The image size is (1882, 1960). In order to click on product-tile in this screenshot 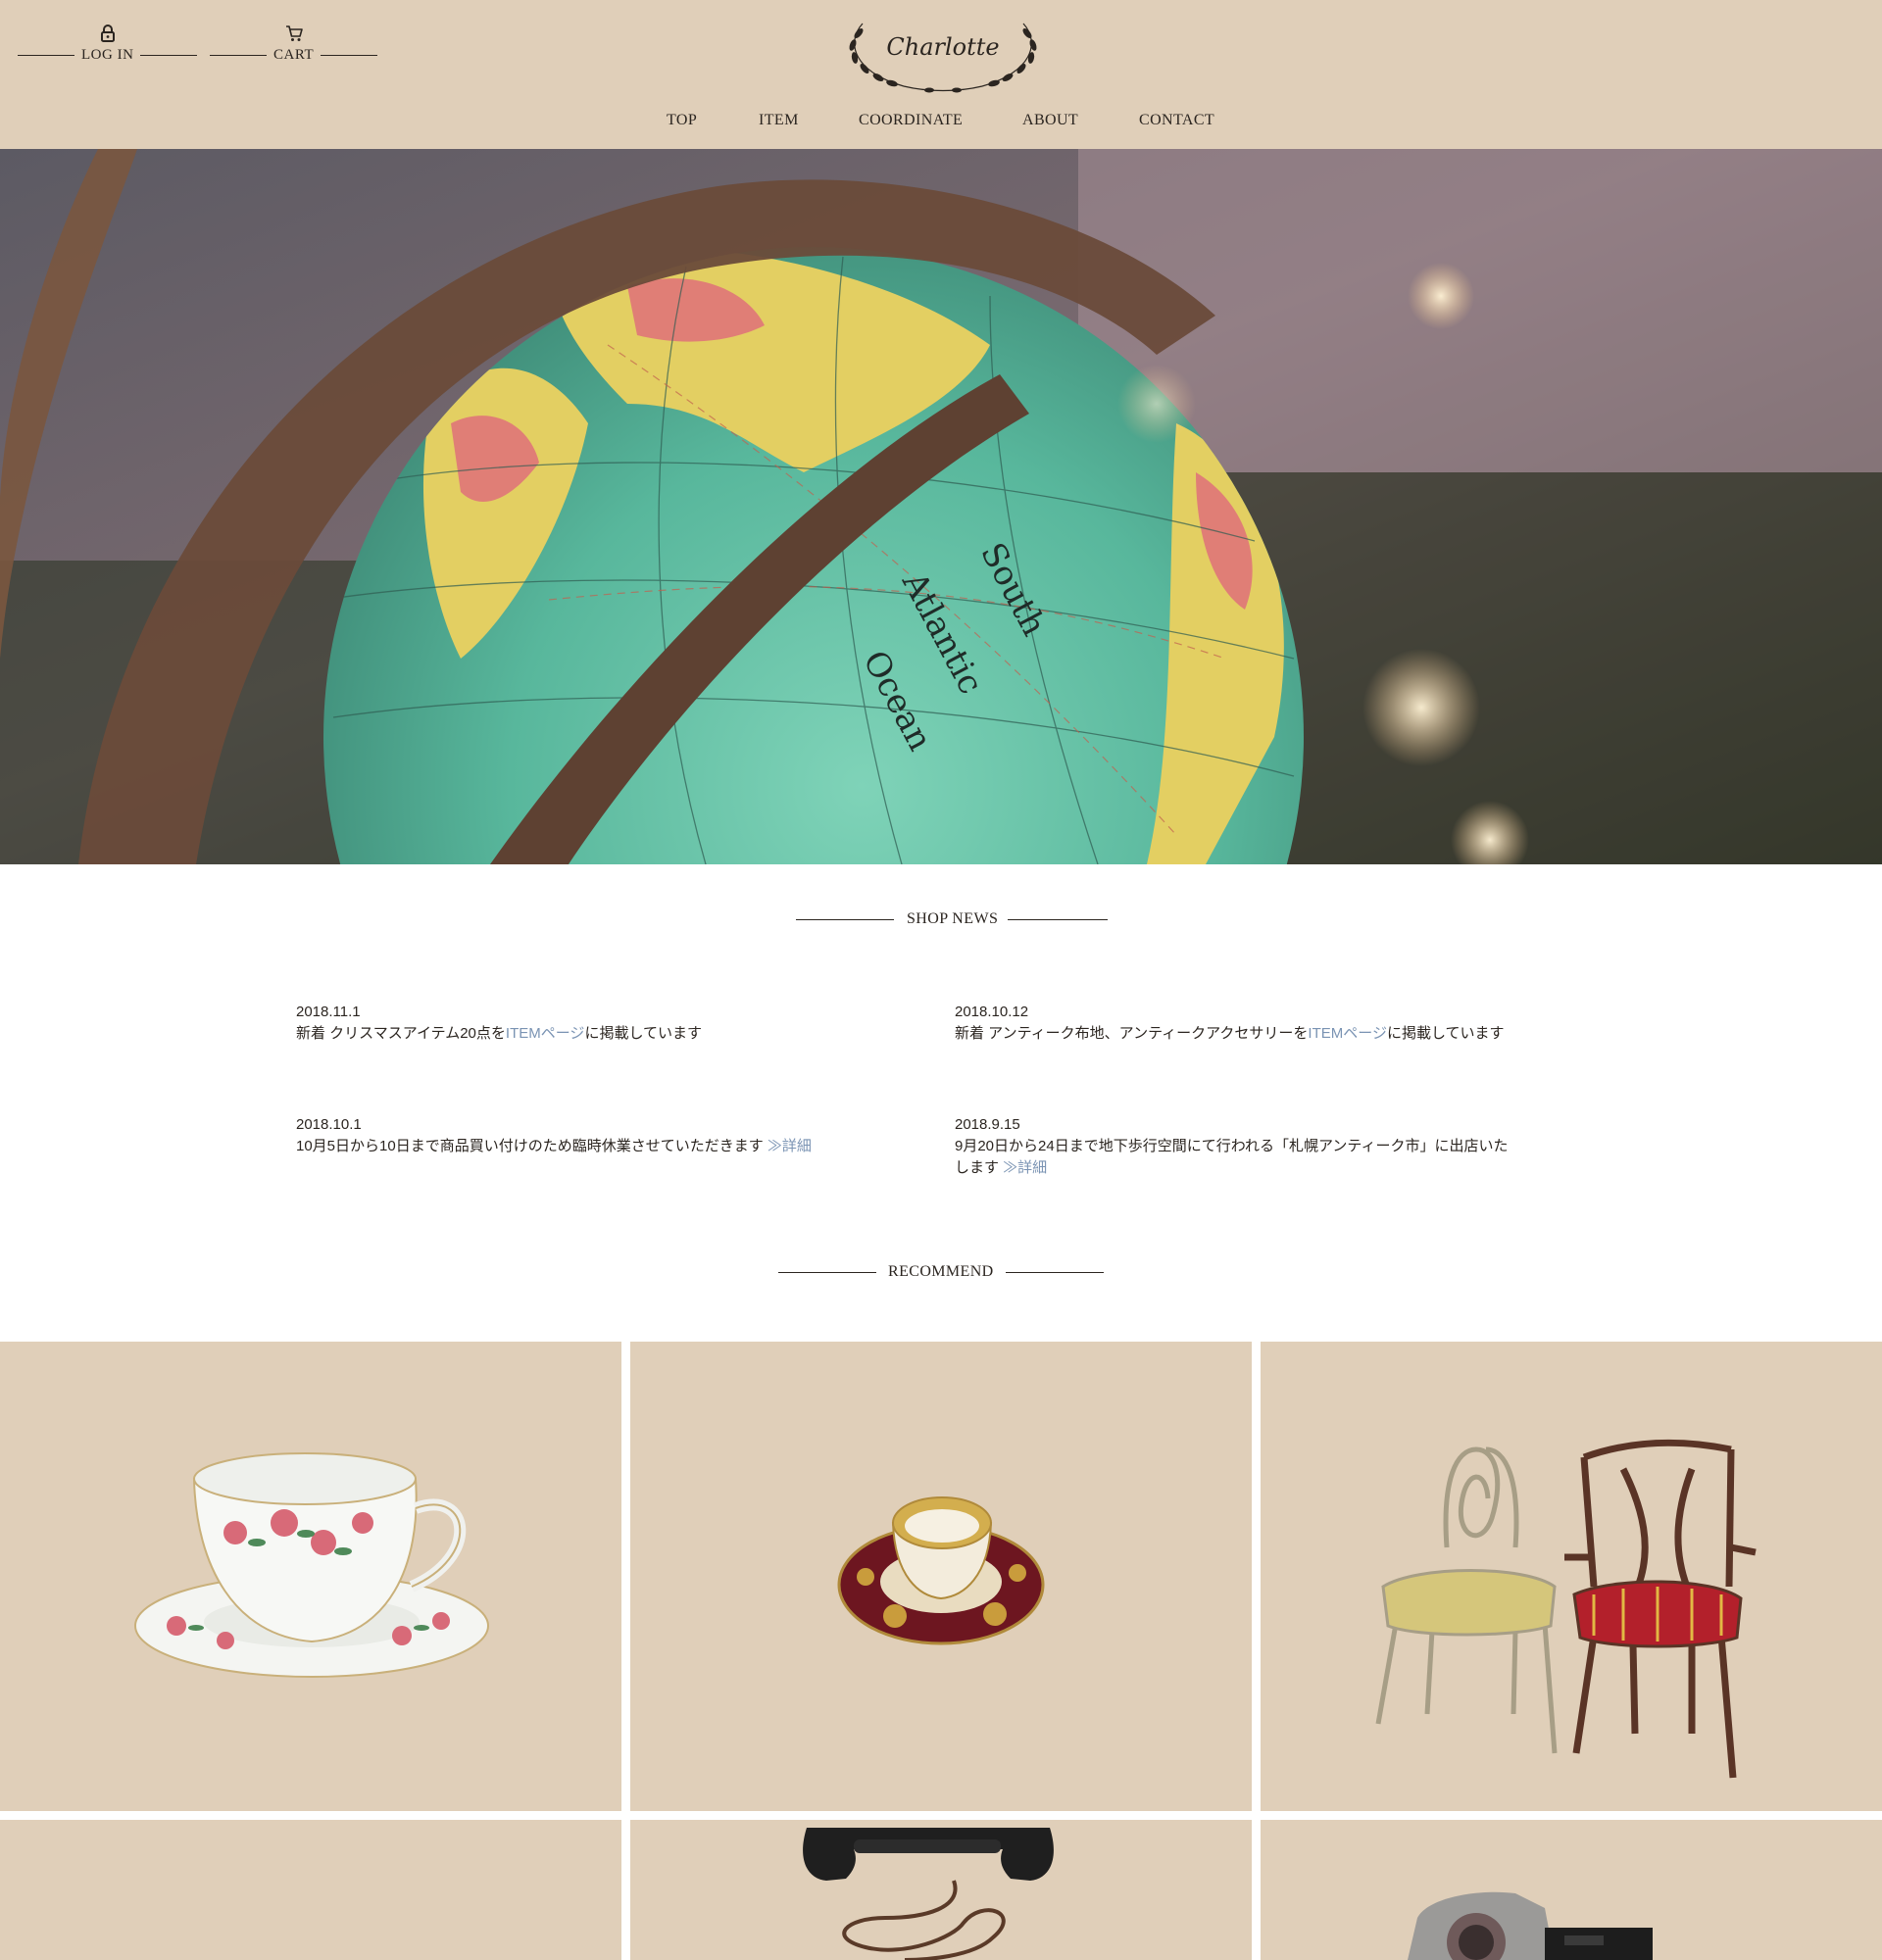, I will do `click(311, 1890)`.